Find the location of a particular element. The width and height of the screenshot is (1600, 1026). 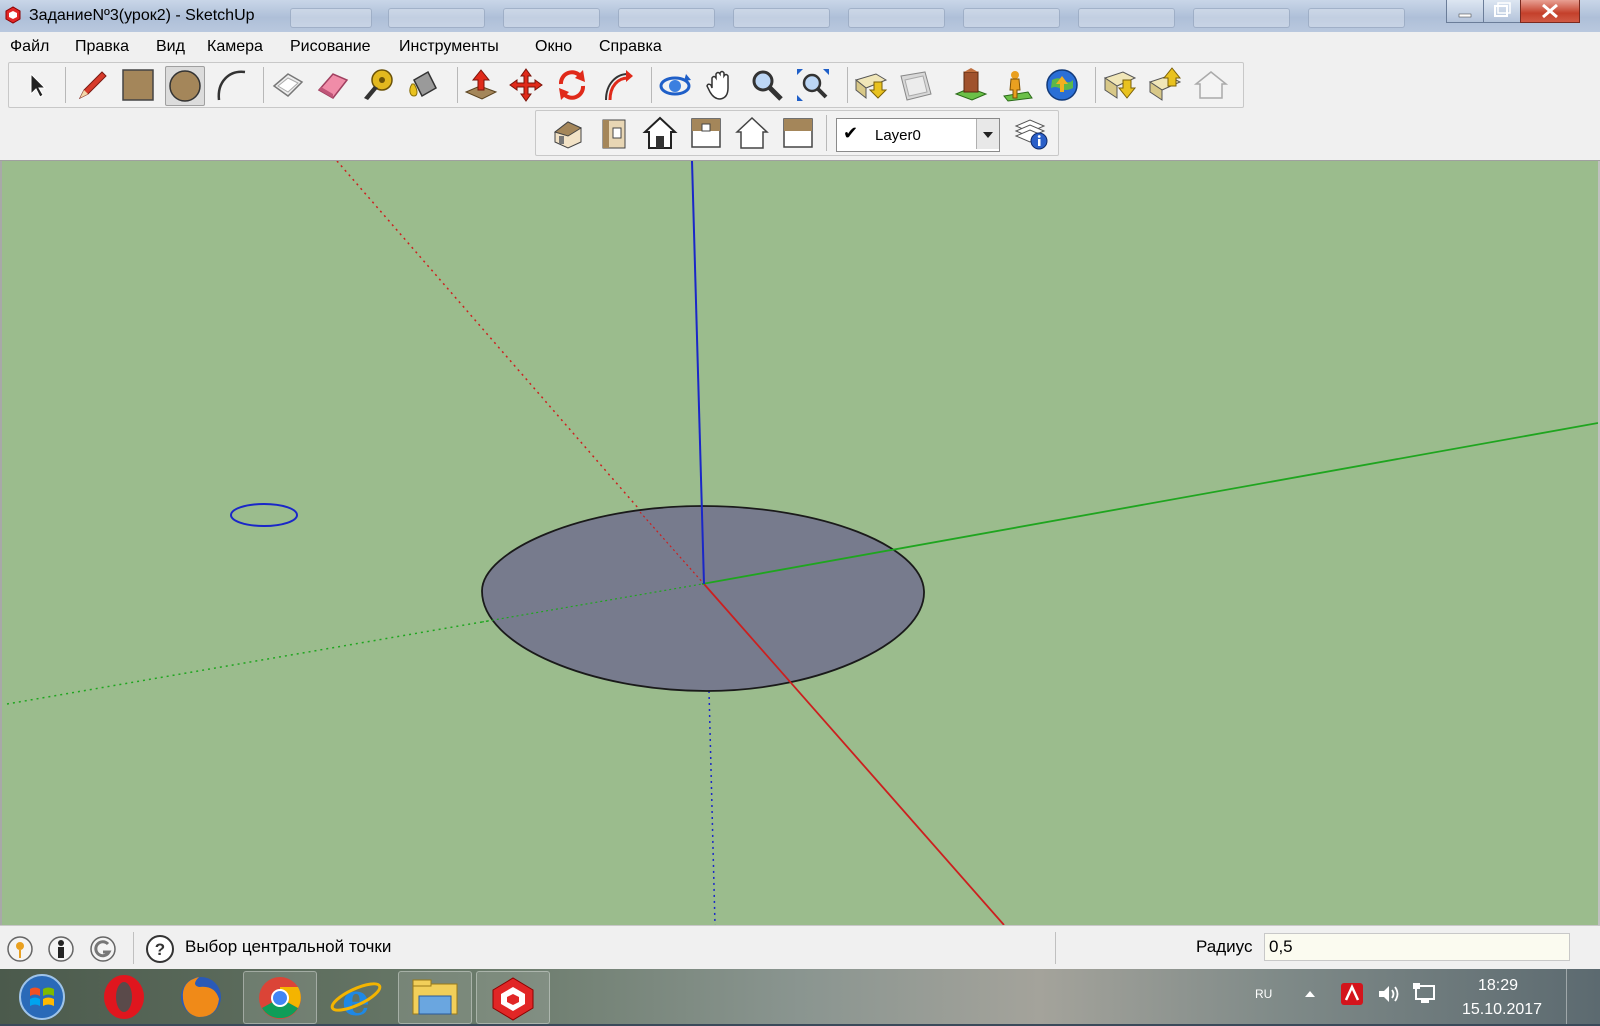

network-icon is located at coordinates (1424, 993).